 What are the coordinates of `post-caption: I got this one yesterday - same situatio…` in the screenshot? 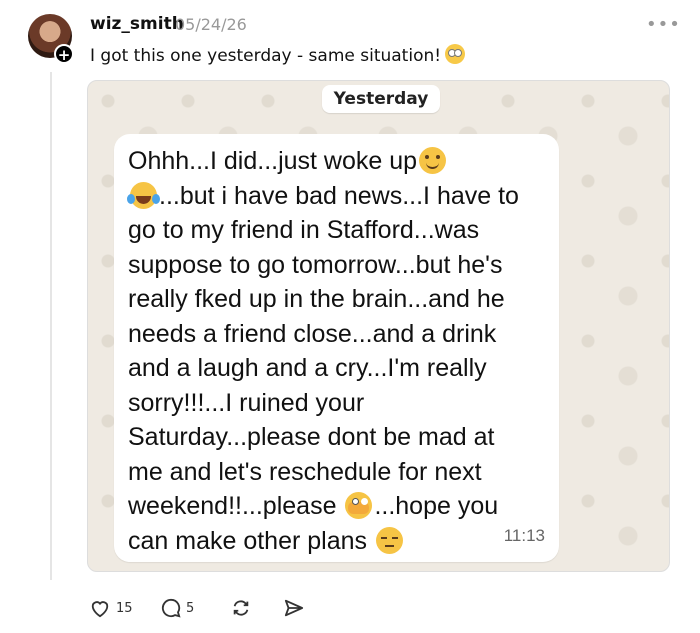 It's located at (278, 55).